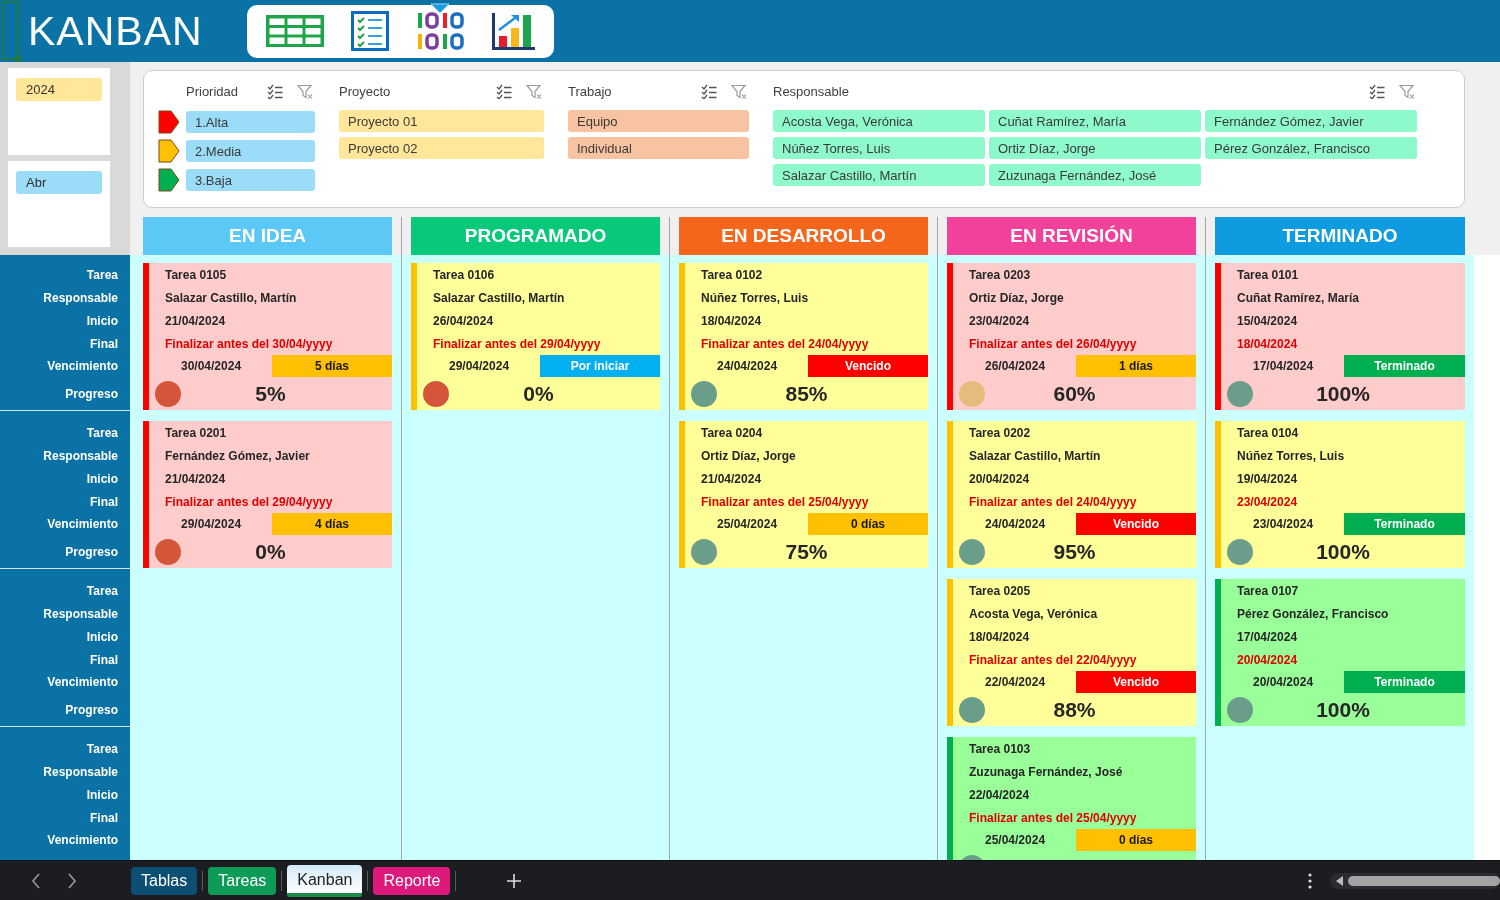 This screenshot has width=1500, height=900. Describe the element at coordinates (463, 320) in the screenshot. I see `start-date: 26/04/2024` at that location.